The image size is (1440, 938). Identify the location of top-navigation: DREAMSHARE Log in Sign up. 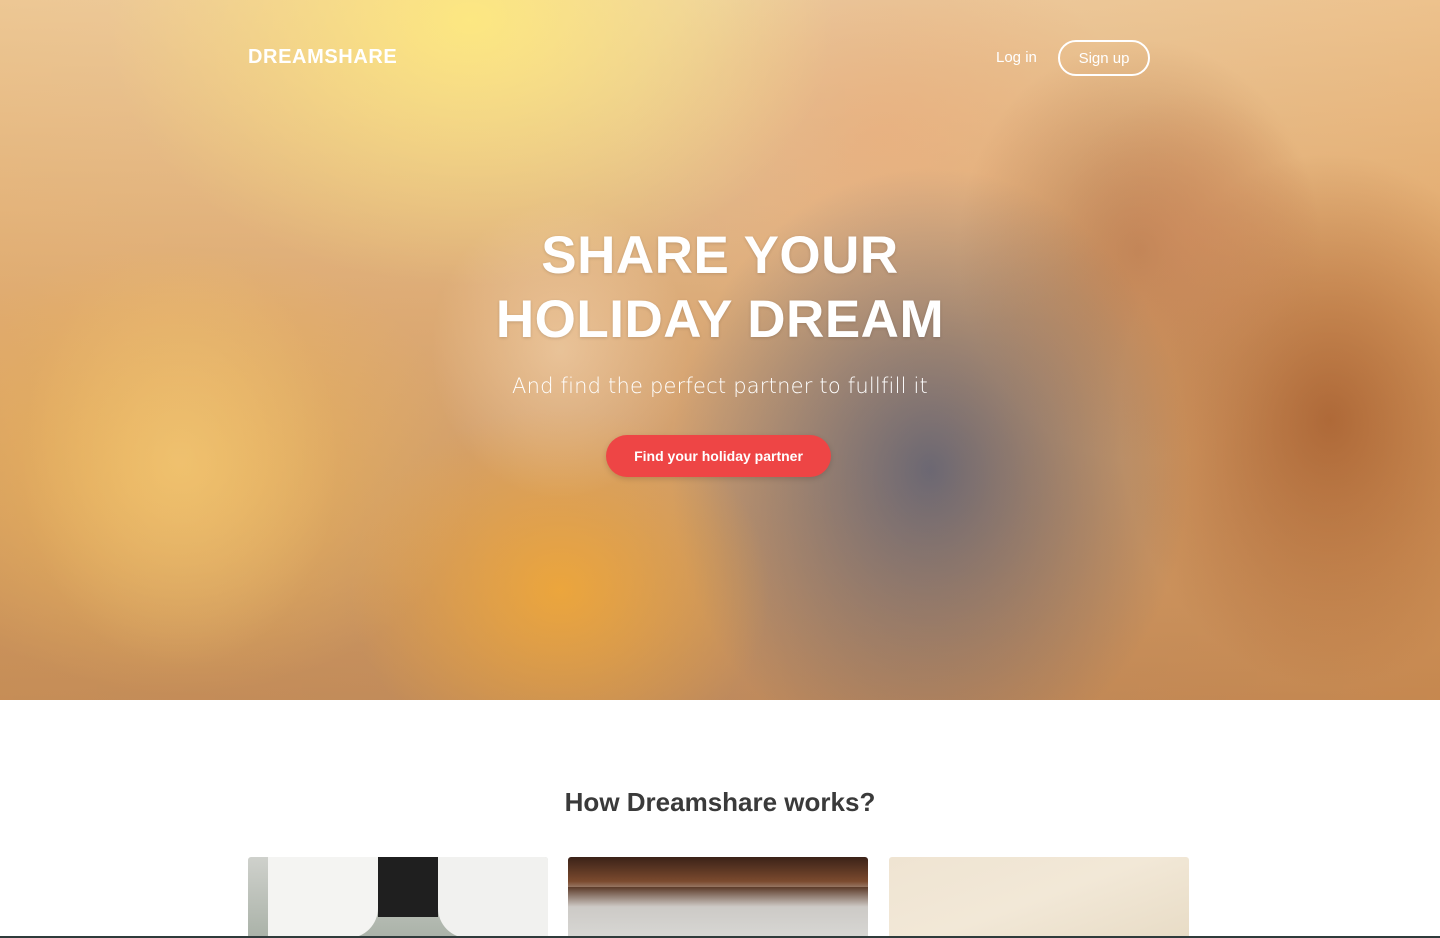
(720, 58).